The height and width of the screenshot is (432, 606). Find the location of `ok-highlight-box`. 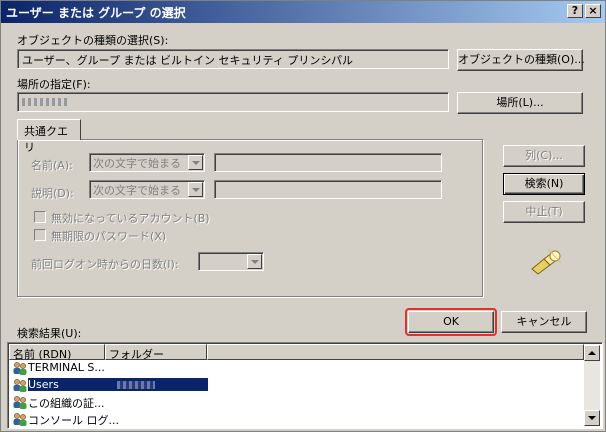

ok-highlight-box is located at coordinates (451, 322).